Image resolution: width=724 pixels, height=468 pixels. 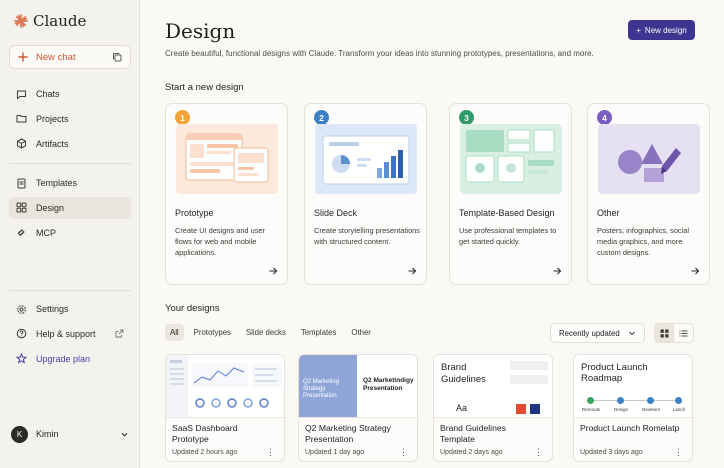 What do you see at coordinates (632, 333) in the screenshot?
I see `chevron-down-icon` at bounding box center [632, 333].